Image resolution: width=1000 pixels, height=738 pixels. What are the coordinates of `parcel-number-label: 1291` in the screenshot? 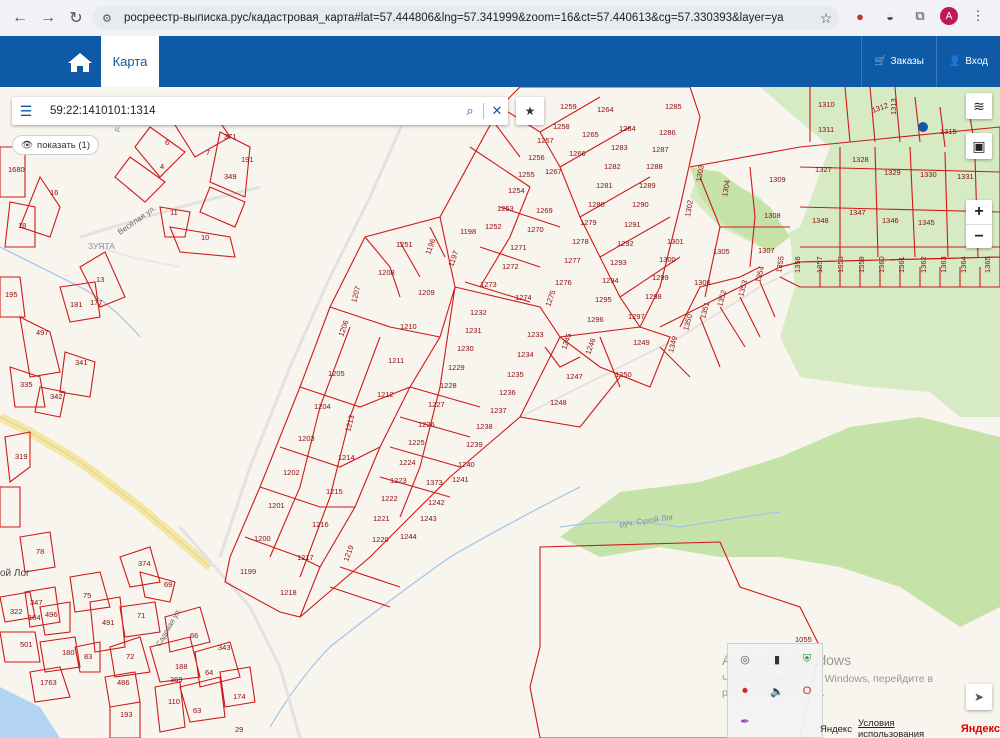 It's located at (632, 224).